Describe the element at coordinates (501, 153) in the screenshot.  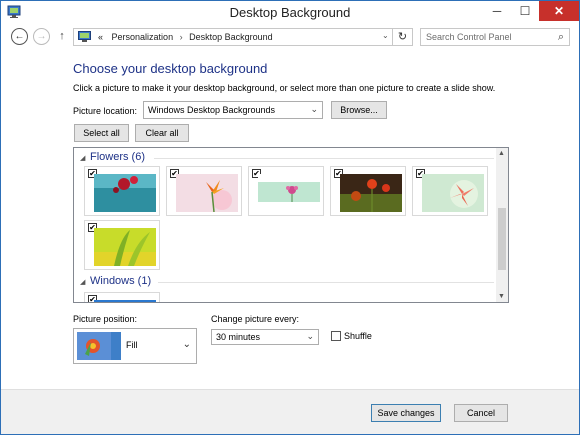
I see `scroll-up-icon: ▲` at that location.